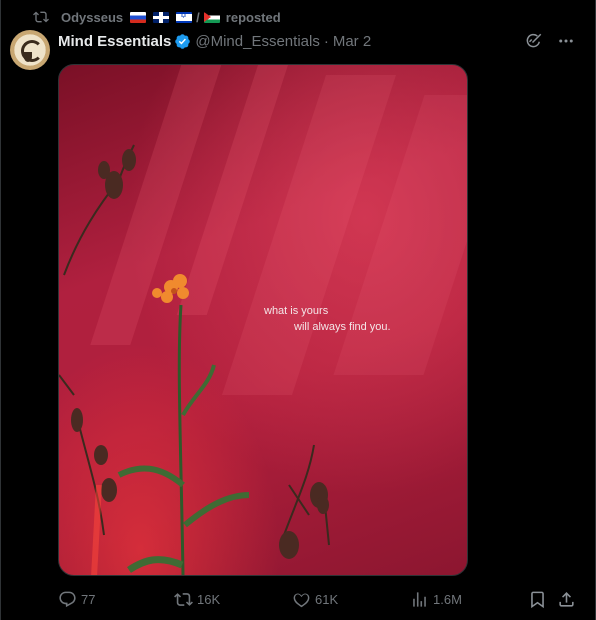 The height and width of the screenshot is (620, 596). What do you see at coordinates (161, 17) in the screenshot?
I see `flag-uk-icon` at bounding box center [161, 17].